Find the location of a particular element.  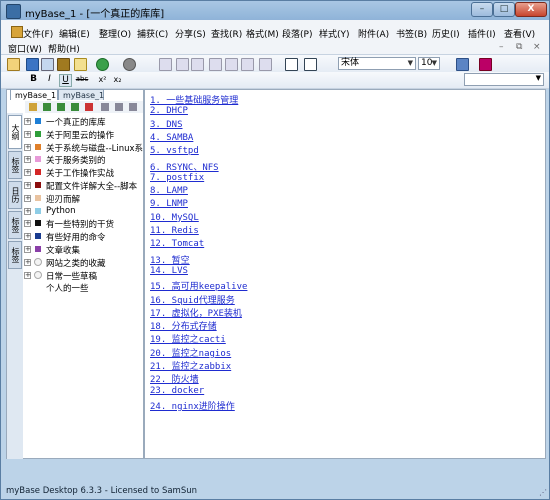

content-link: 20. 监控之nagios is located at coordinates (190, 352).